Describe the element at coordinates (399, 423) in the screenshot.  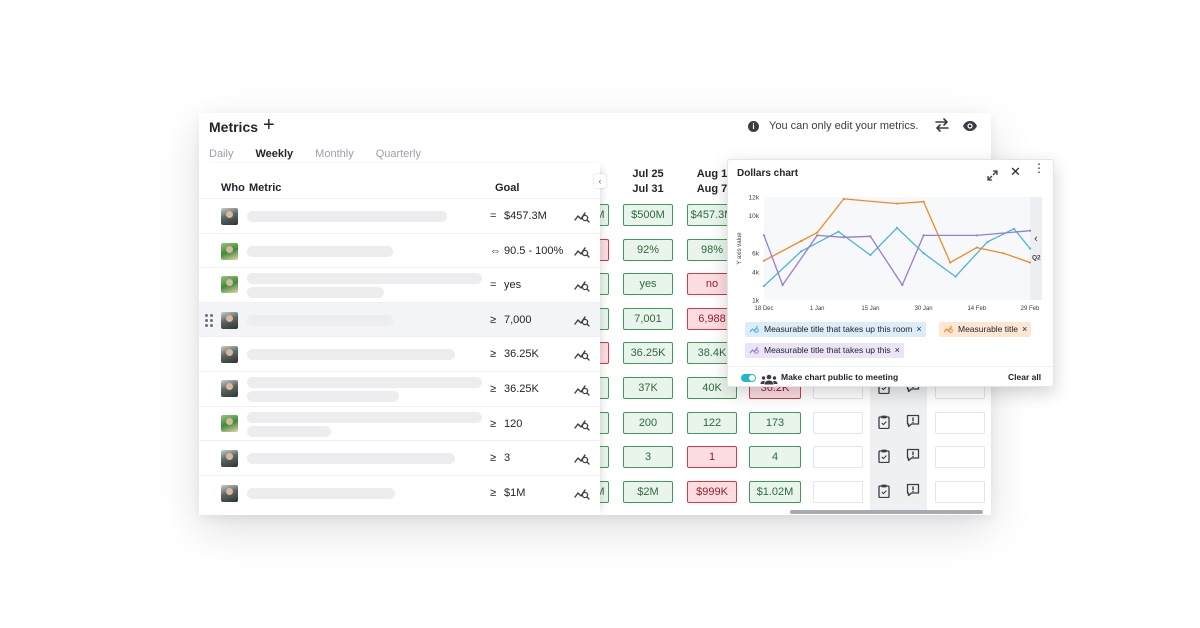
I see `table-row: ≥120` at that location.